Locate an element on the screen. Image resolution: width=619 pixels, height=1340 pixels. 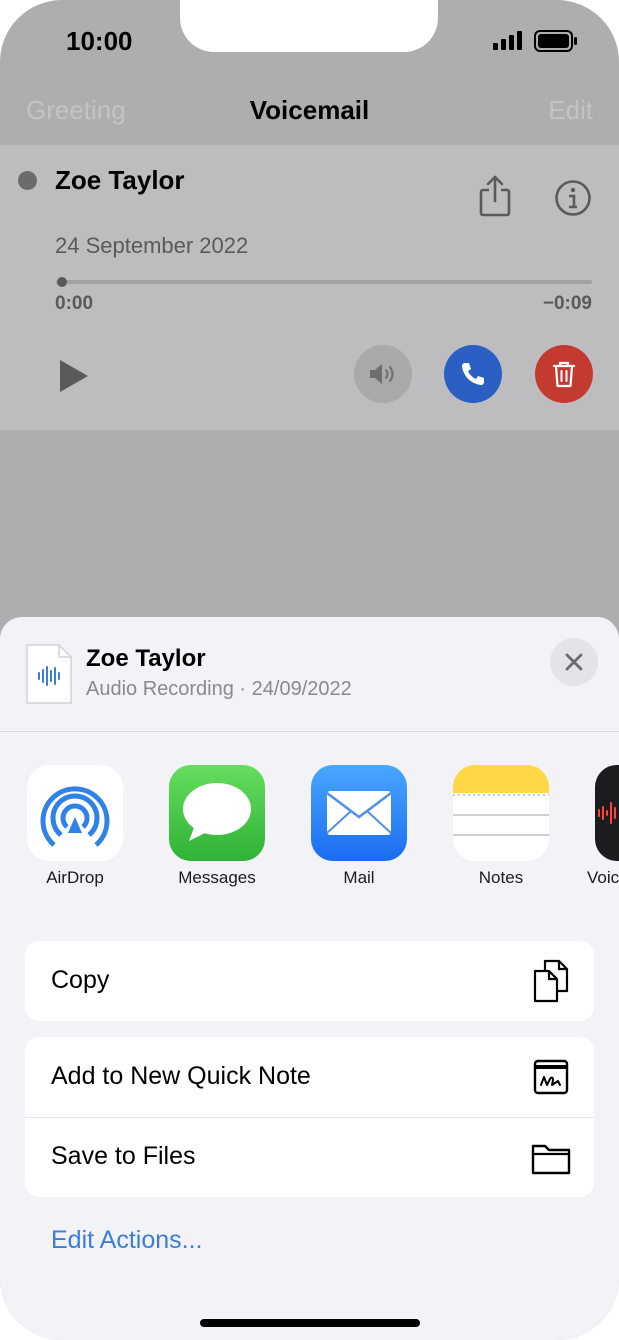
close-button is located at coordinates (574, 662).